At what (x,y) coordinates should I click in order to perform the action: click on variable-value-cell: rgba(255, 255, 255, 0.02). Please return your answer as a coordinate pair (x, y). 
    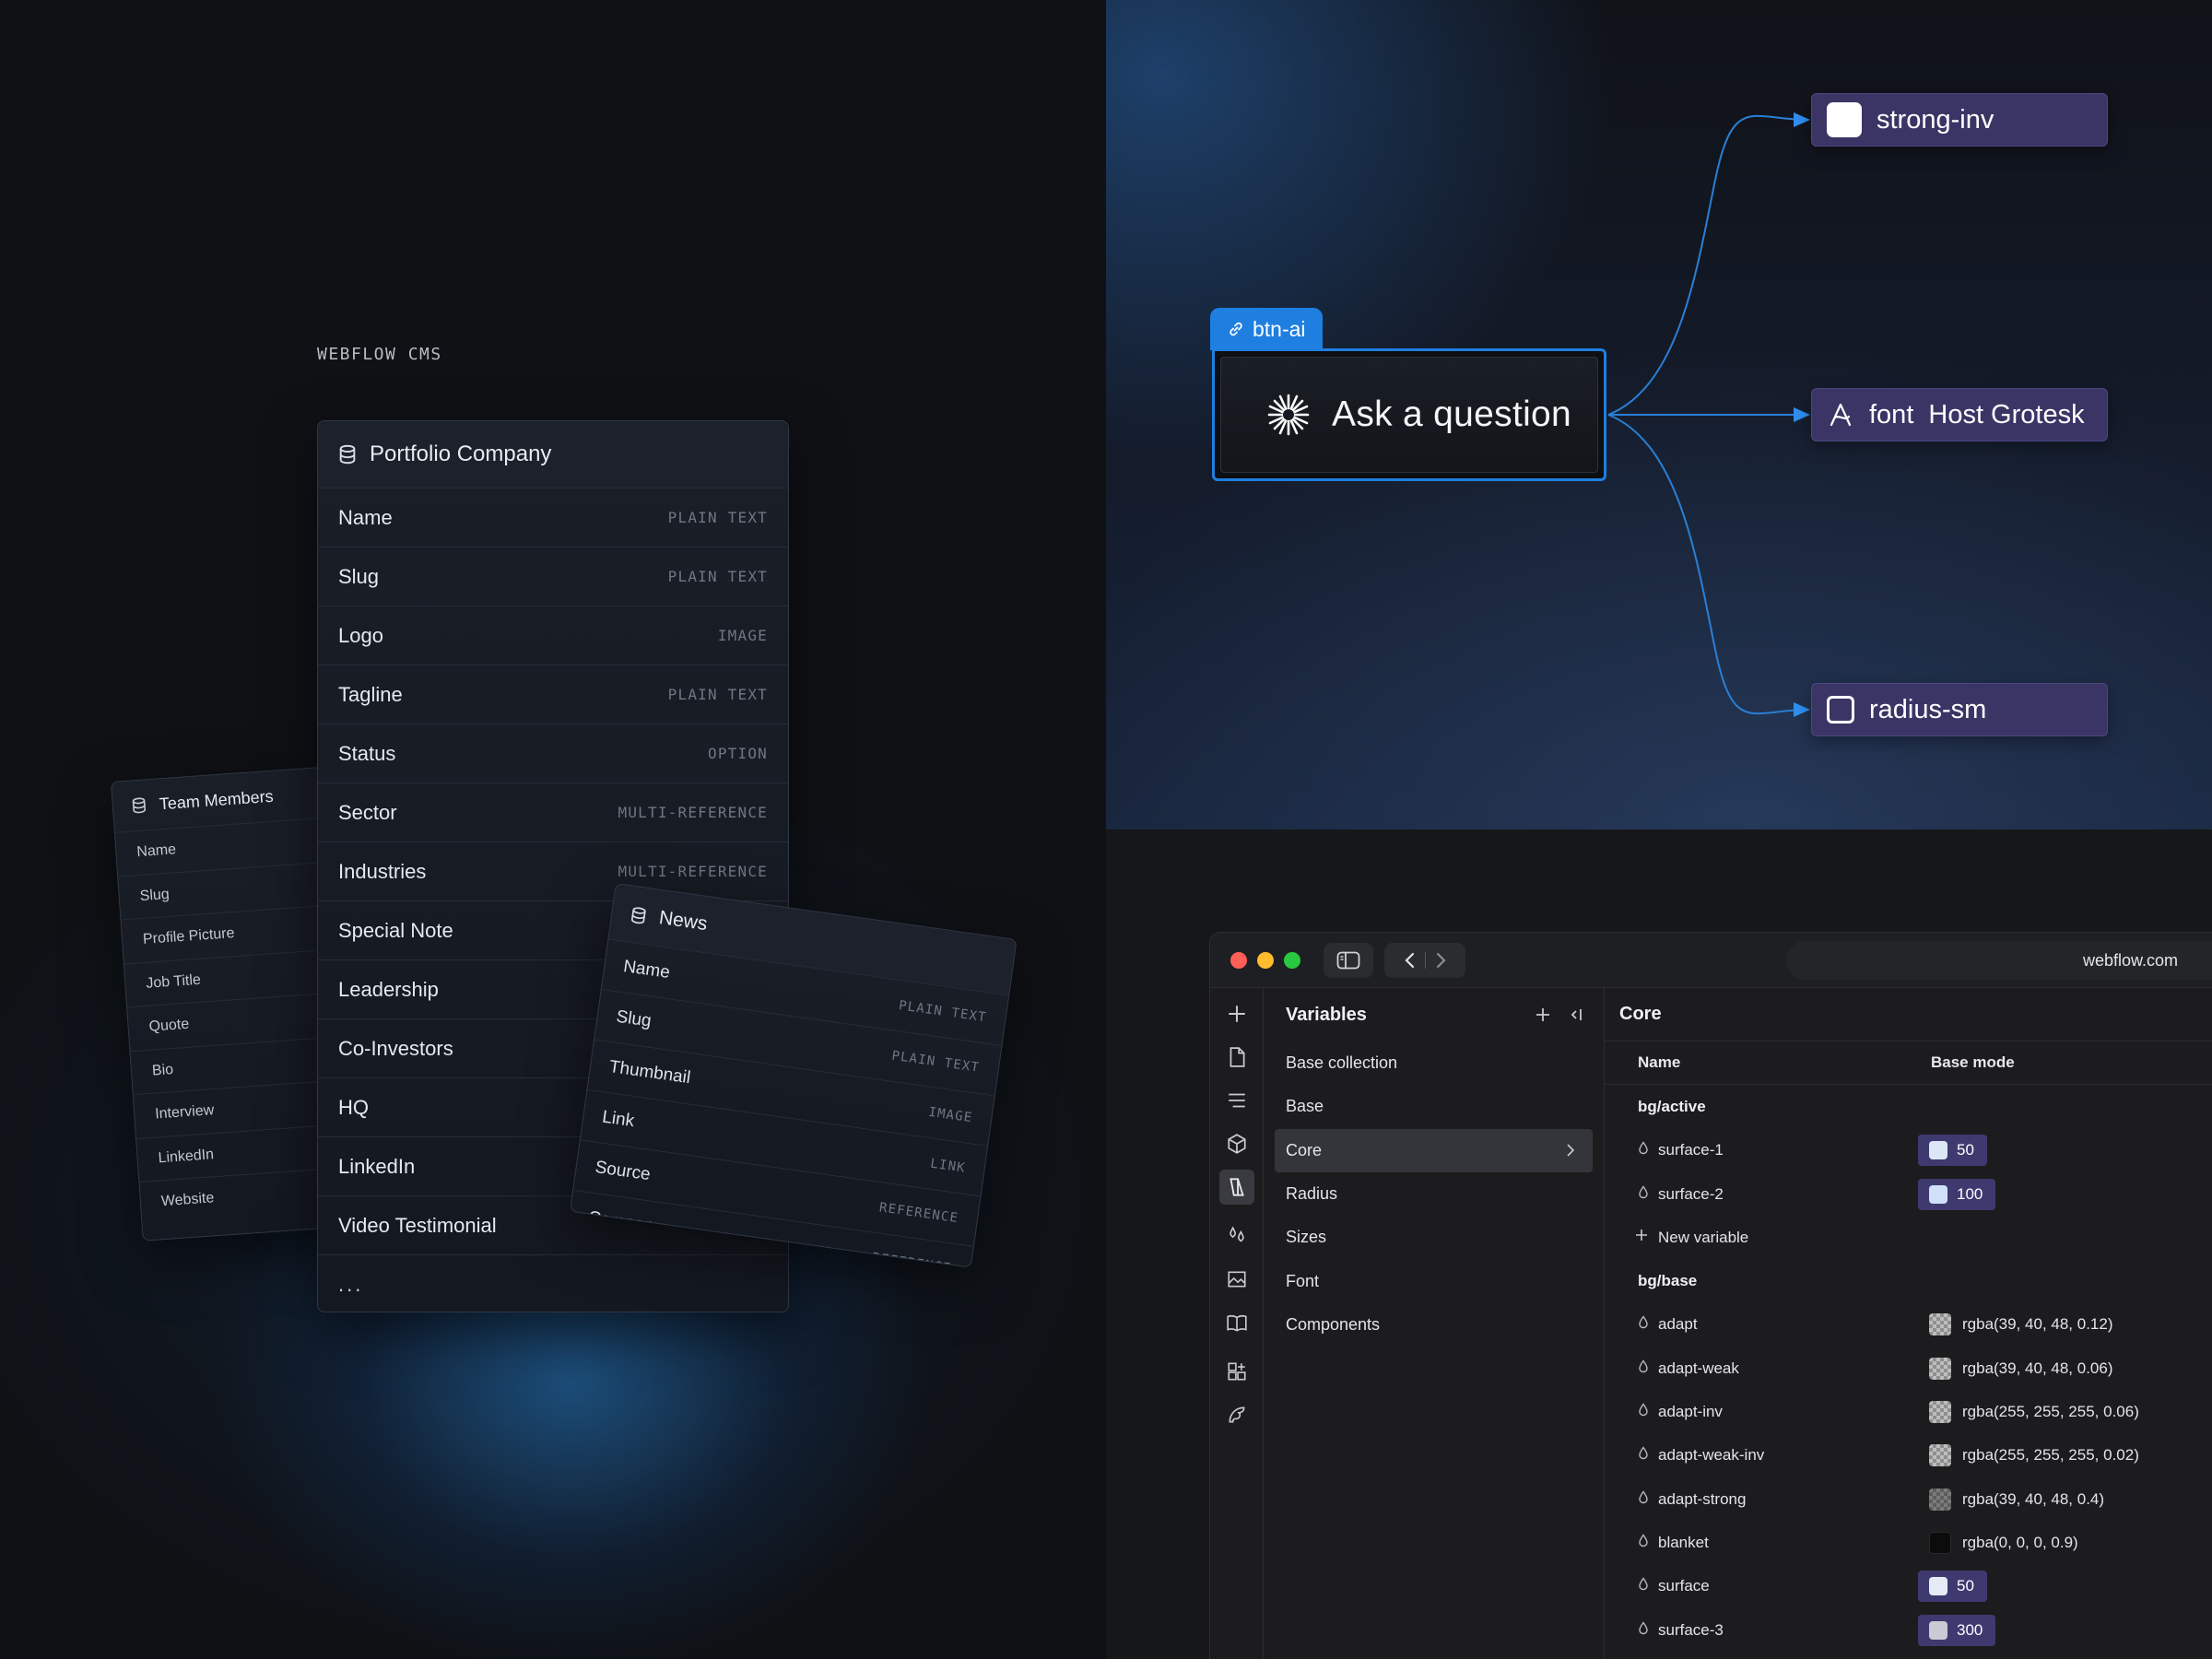
    Looking at the image, I should click on (2034, 1455).